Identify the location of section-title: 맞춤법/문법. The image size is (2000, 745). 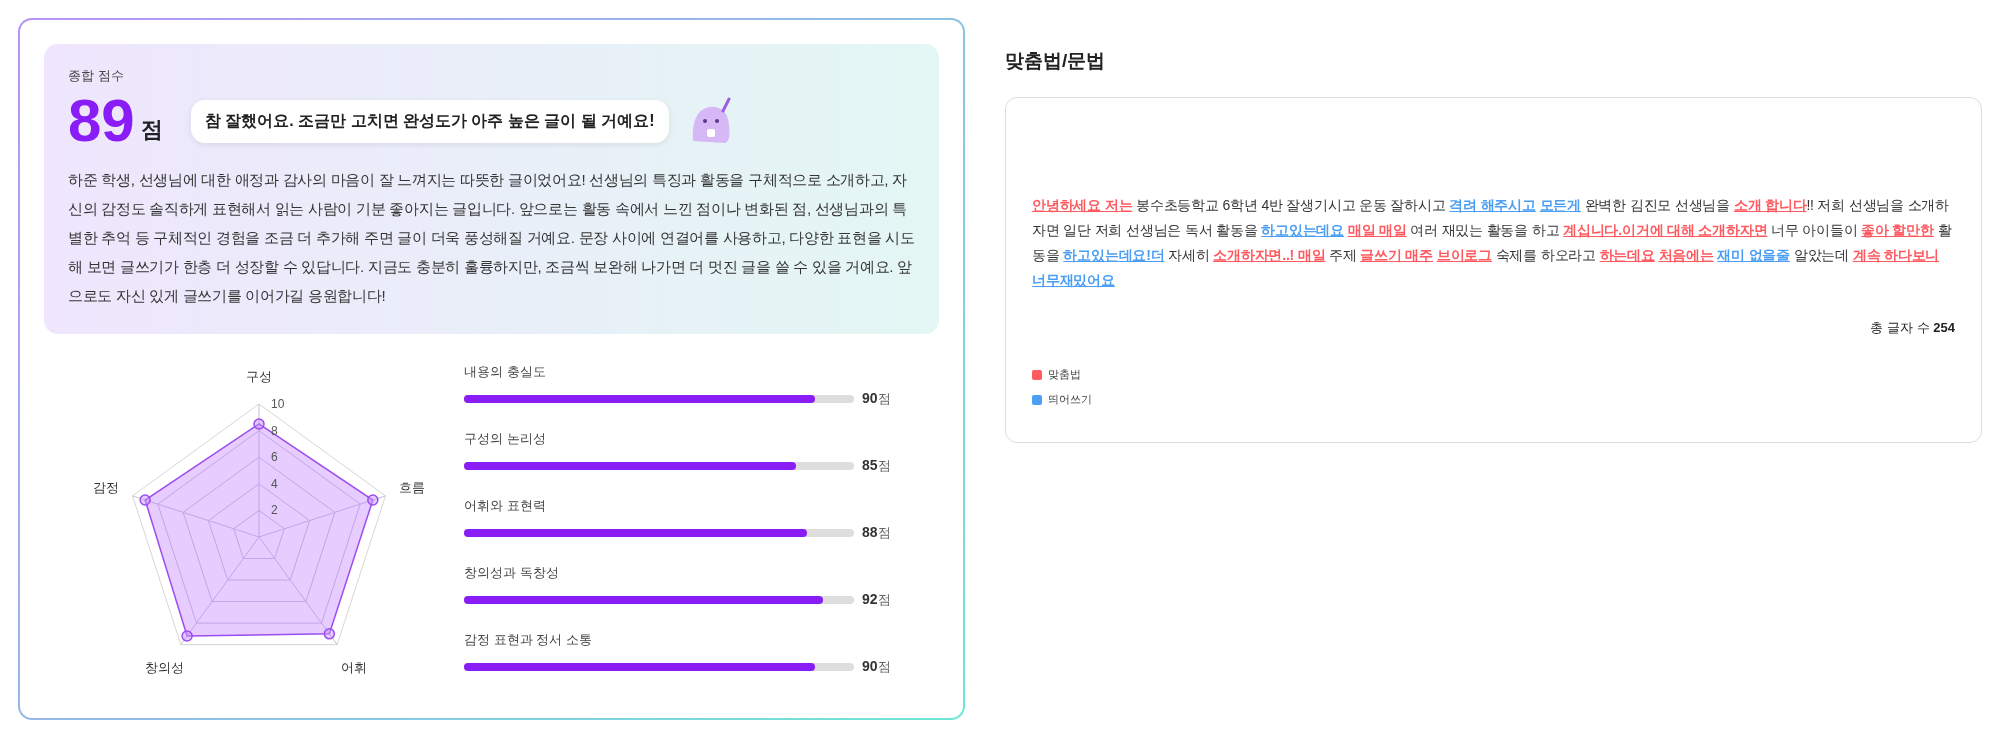
(1055, 61).